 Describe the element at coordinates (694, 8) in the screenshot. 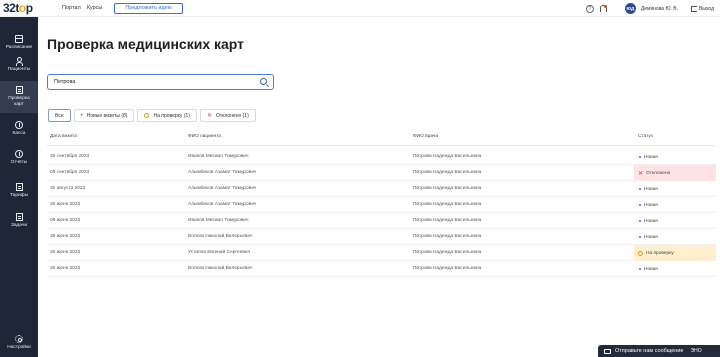

I see `logout-icon` at that location.